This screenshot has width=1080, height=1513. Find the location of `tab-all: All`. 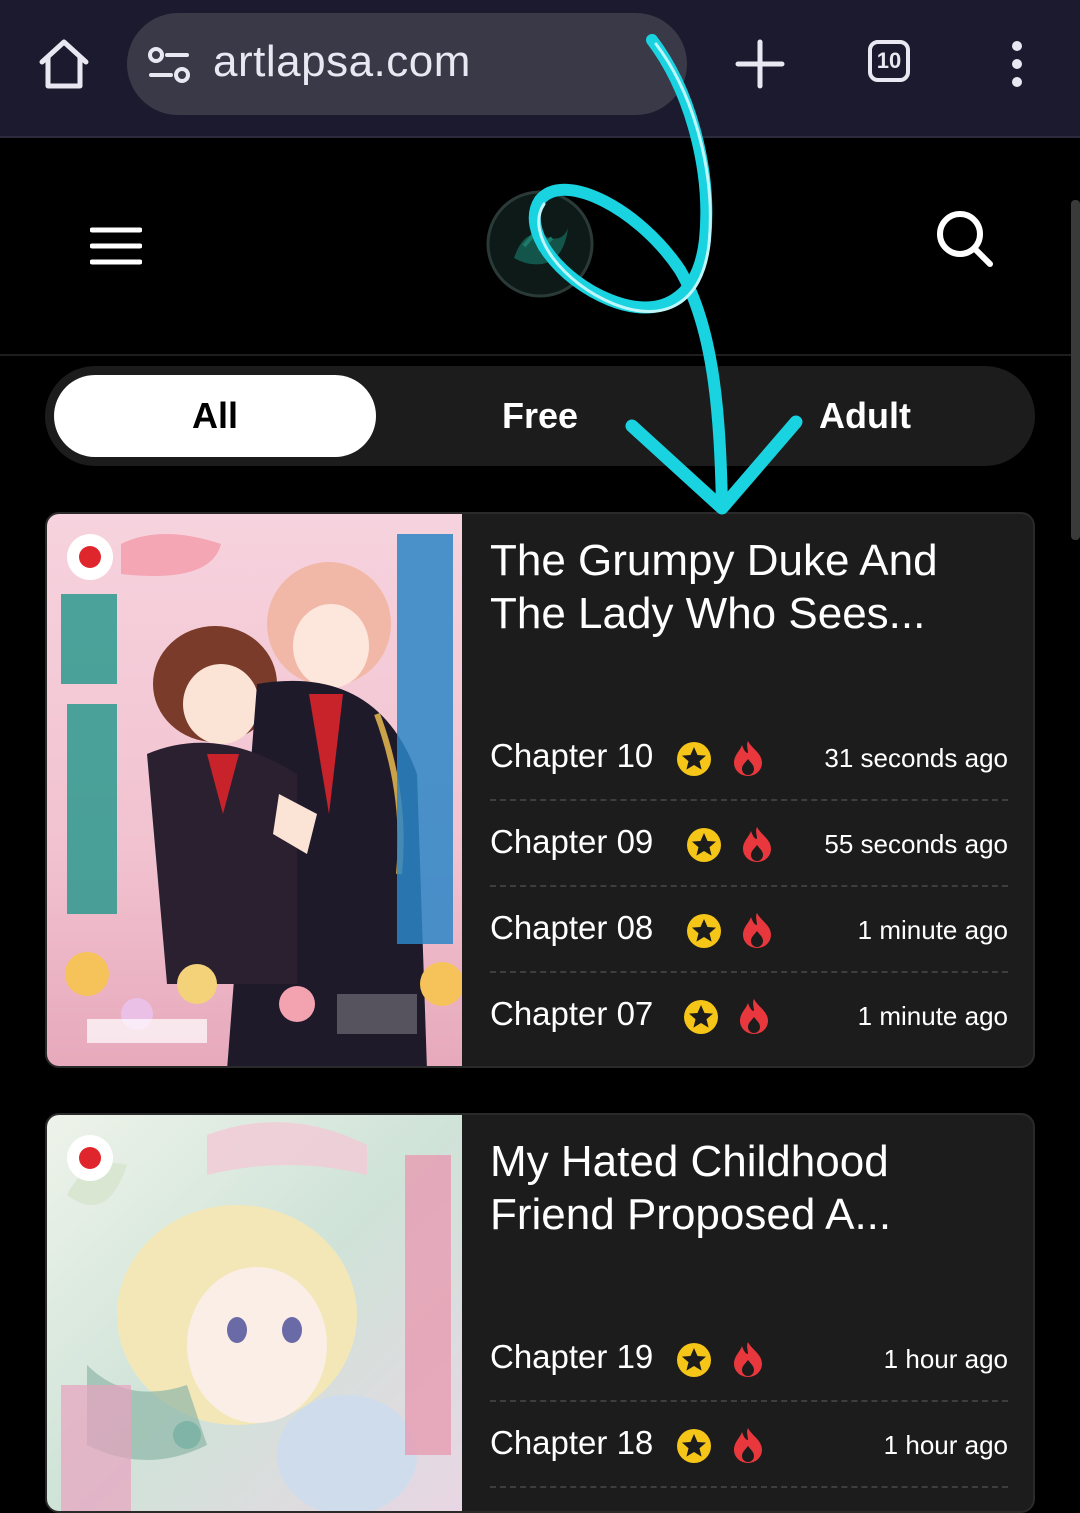

tab-all: All is located at coordinates (215, 416).